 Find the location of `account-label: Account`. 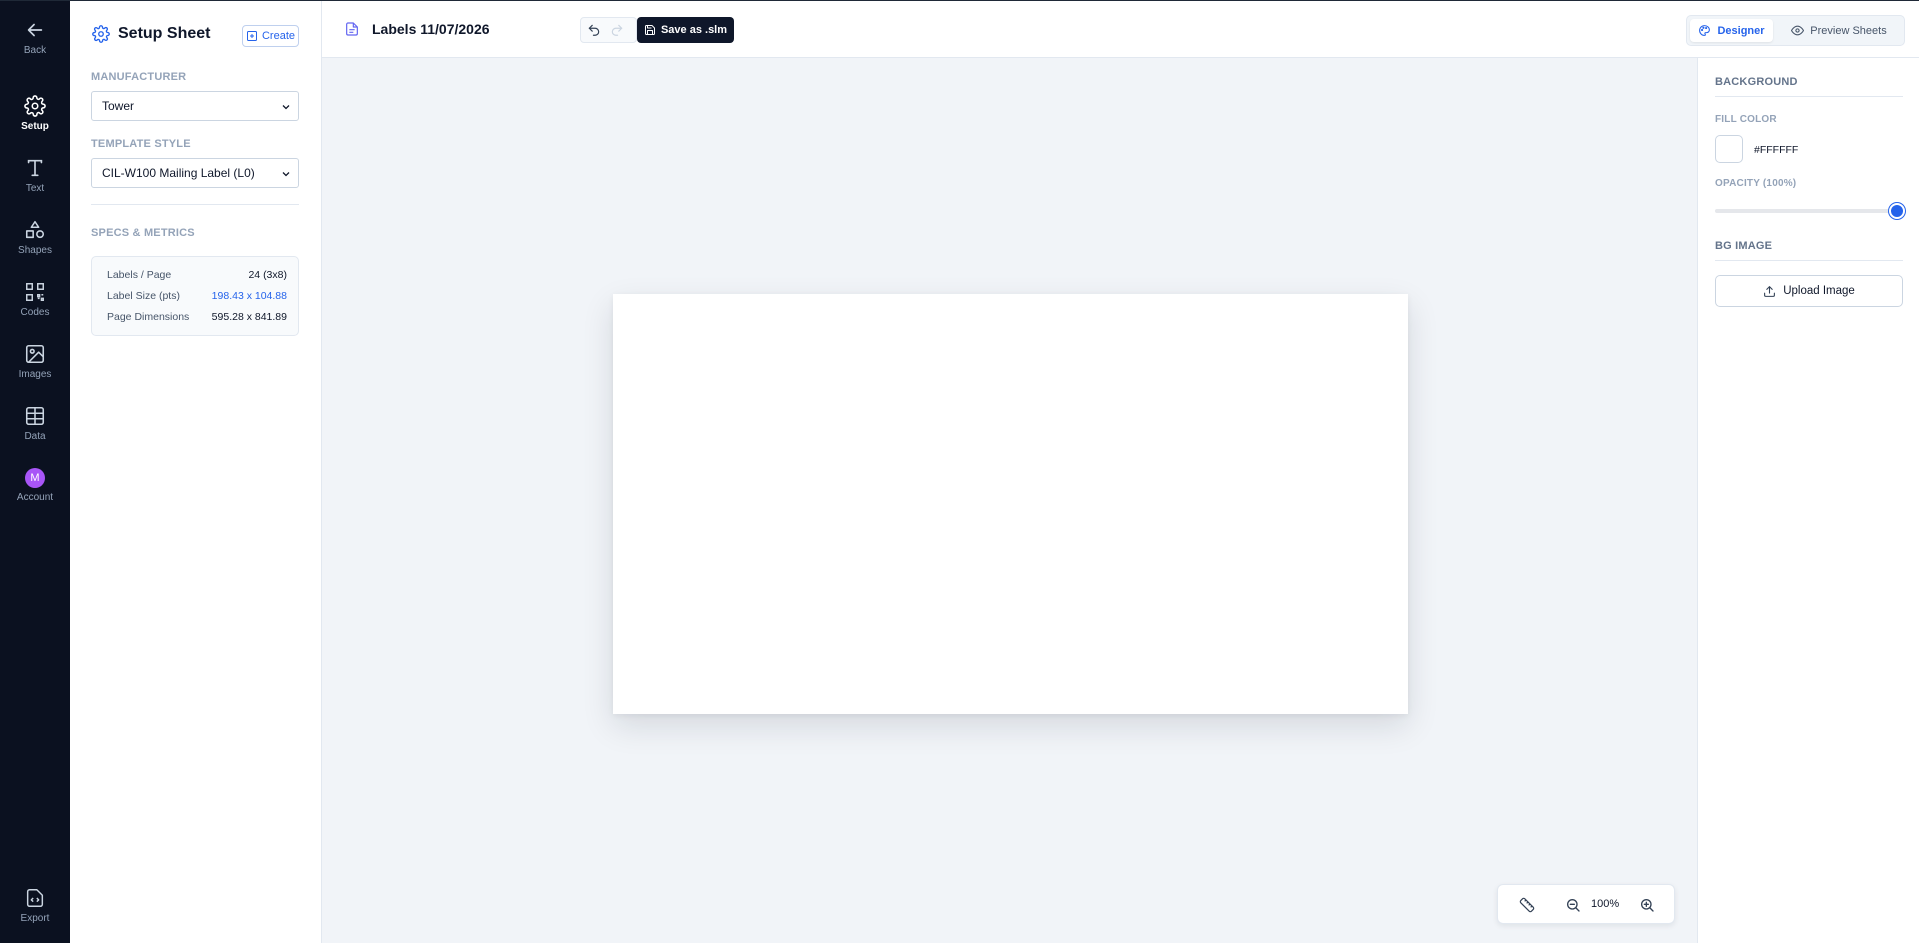

account-label: Account is located at coordinates (35, 497).